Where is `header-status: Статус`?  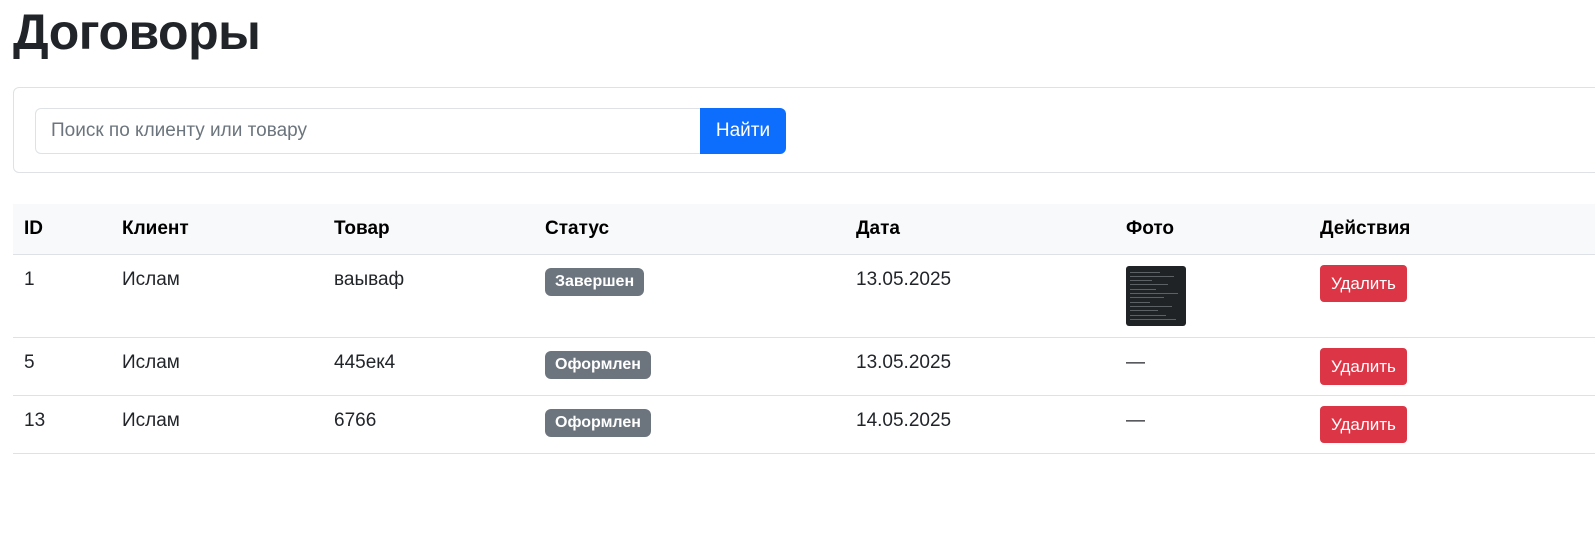
header-status: Статус is located at coordinates (689, 229).